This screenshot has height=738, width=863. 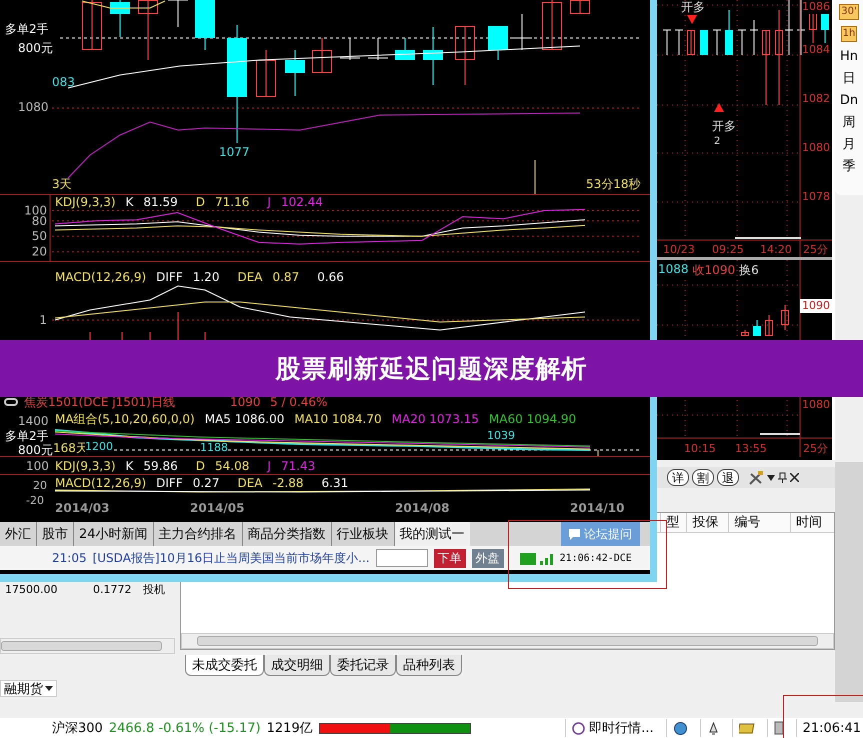 What do you see at coordinates (214, 448) in the screenshot?
I see `price-label: 1188` at bounding box center [214, 448].